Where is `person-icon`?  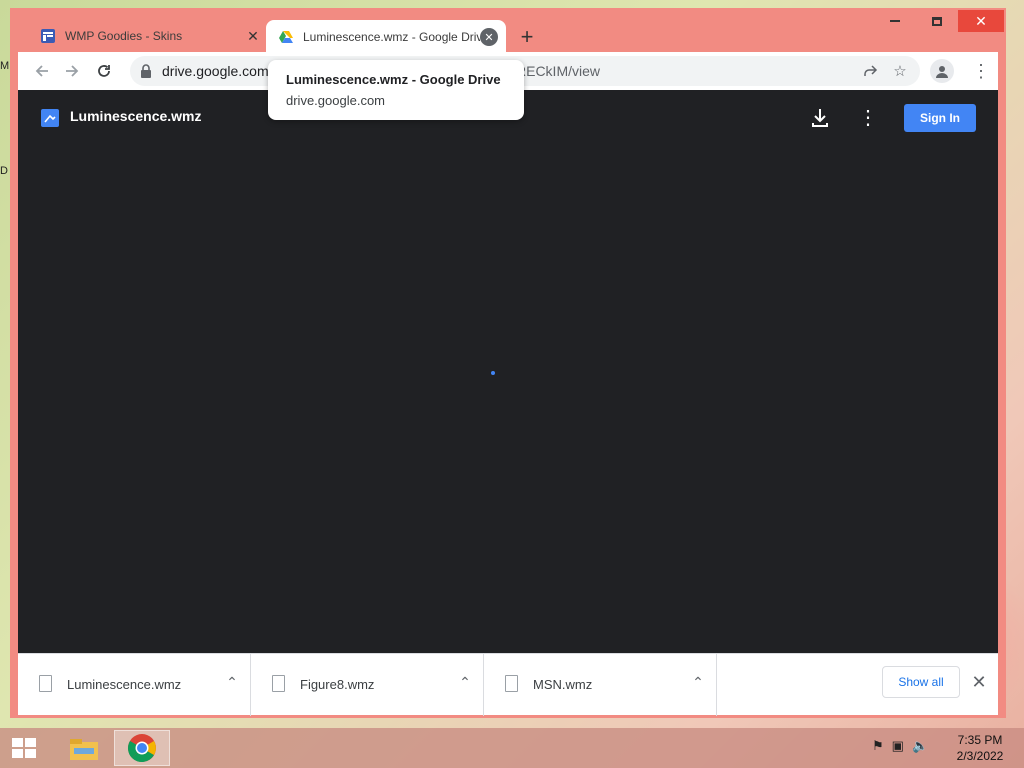 person-icon is located at coordinates (942, 72).